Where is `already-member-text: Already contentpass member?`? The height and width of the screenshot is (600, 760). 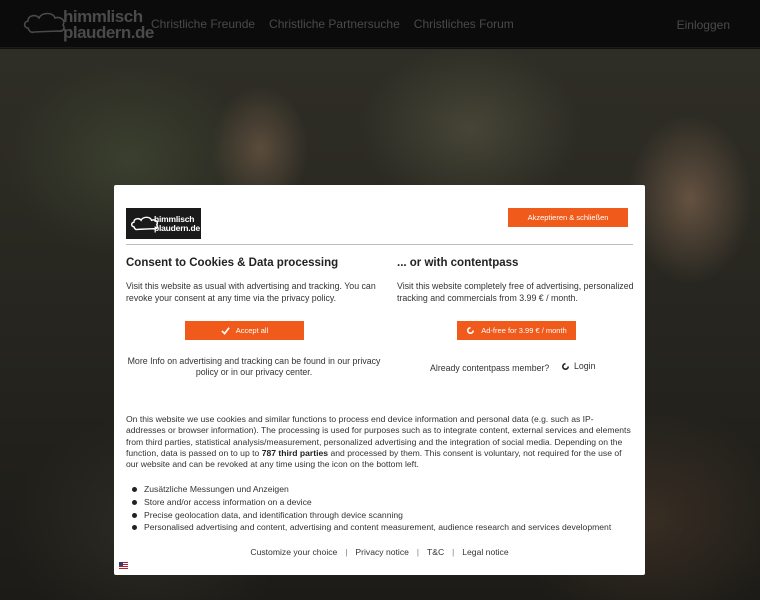 already-member-text: Already contentpass member? is located at coordinates (490, 368).